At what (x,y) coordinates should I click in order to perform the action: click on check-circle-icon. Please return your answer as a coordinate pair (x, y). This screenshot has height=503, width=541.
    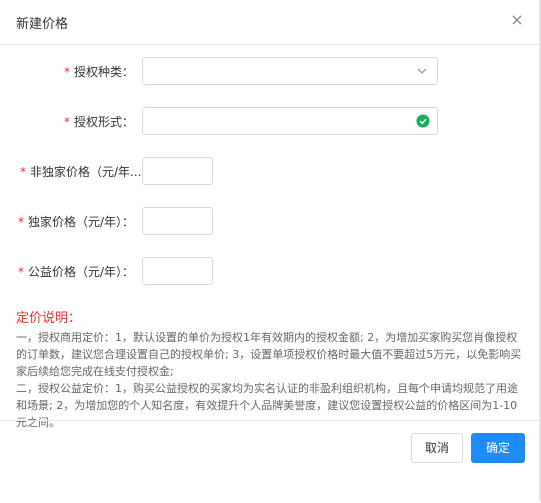
    Looking at the image, I should click on (423, 121).